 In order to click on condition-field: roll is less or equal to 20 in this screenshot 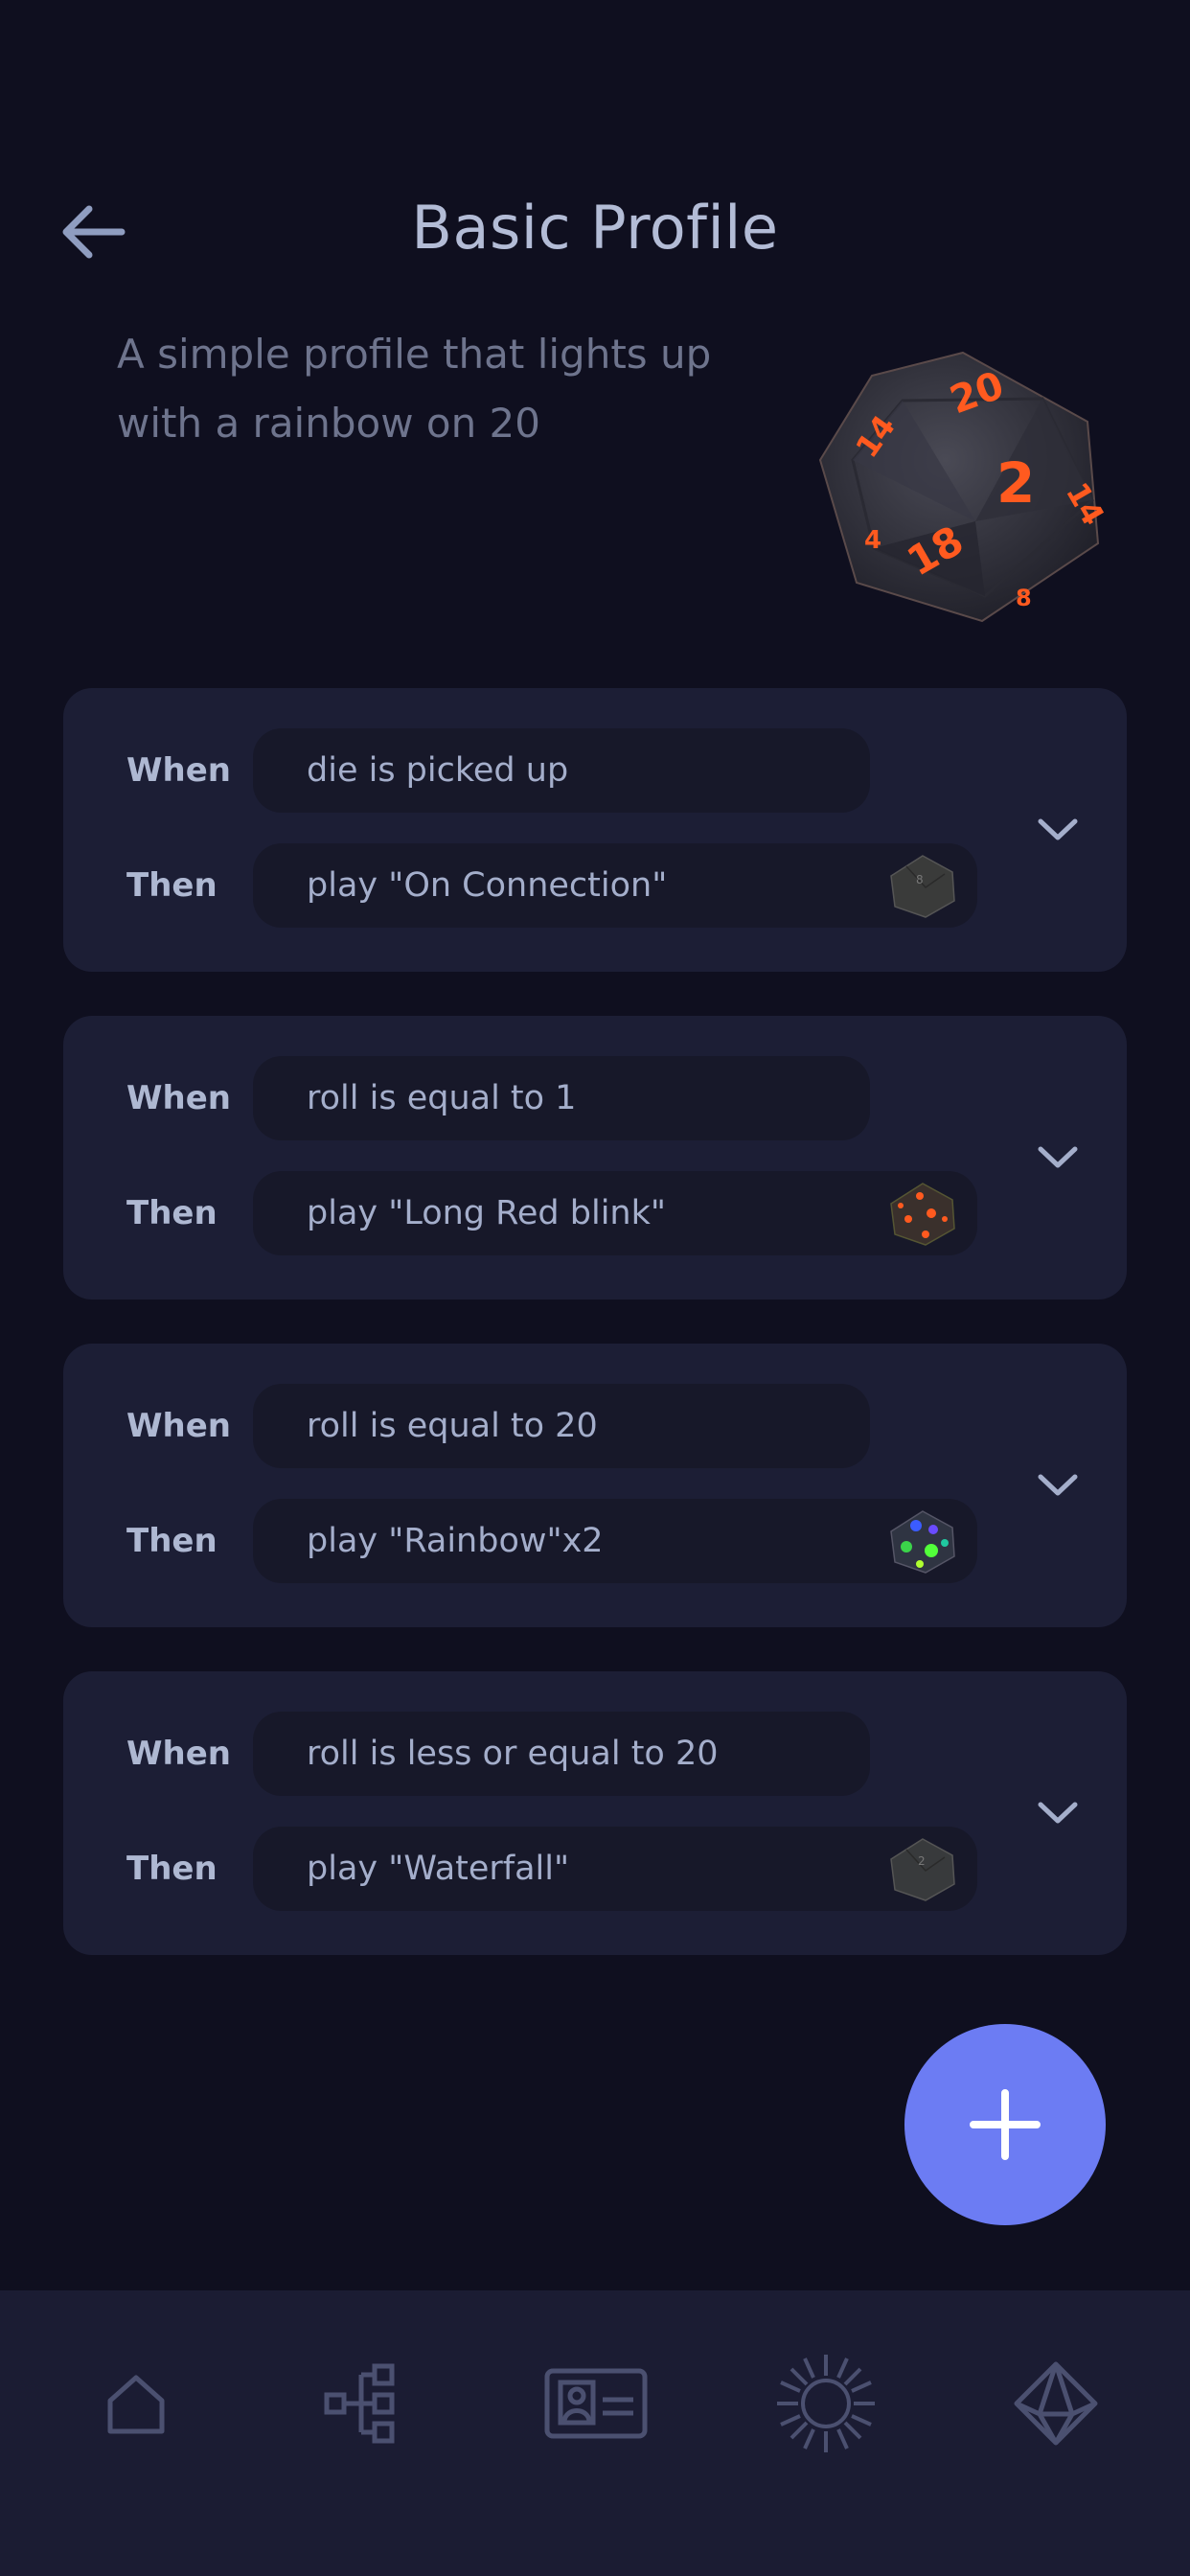, I will do `click(561, 1754)`.